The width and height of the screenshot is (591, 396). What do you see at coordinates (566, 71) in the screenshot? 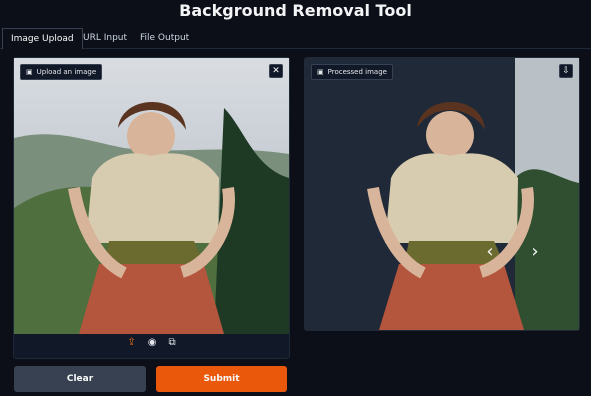
I see `download-icon: ⇩` at bounding box center [566, 71].